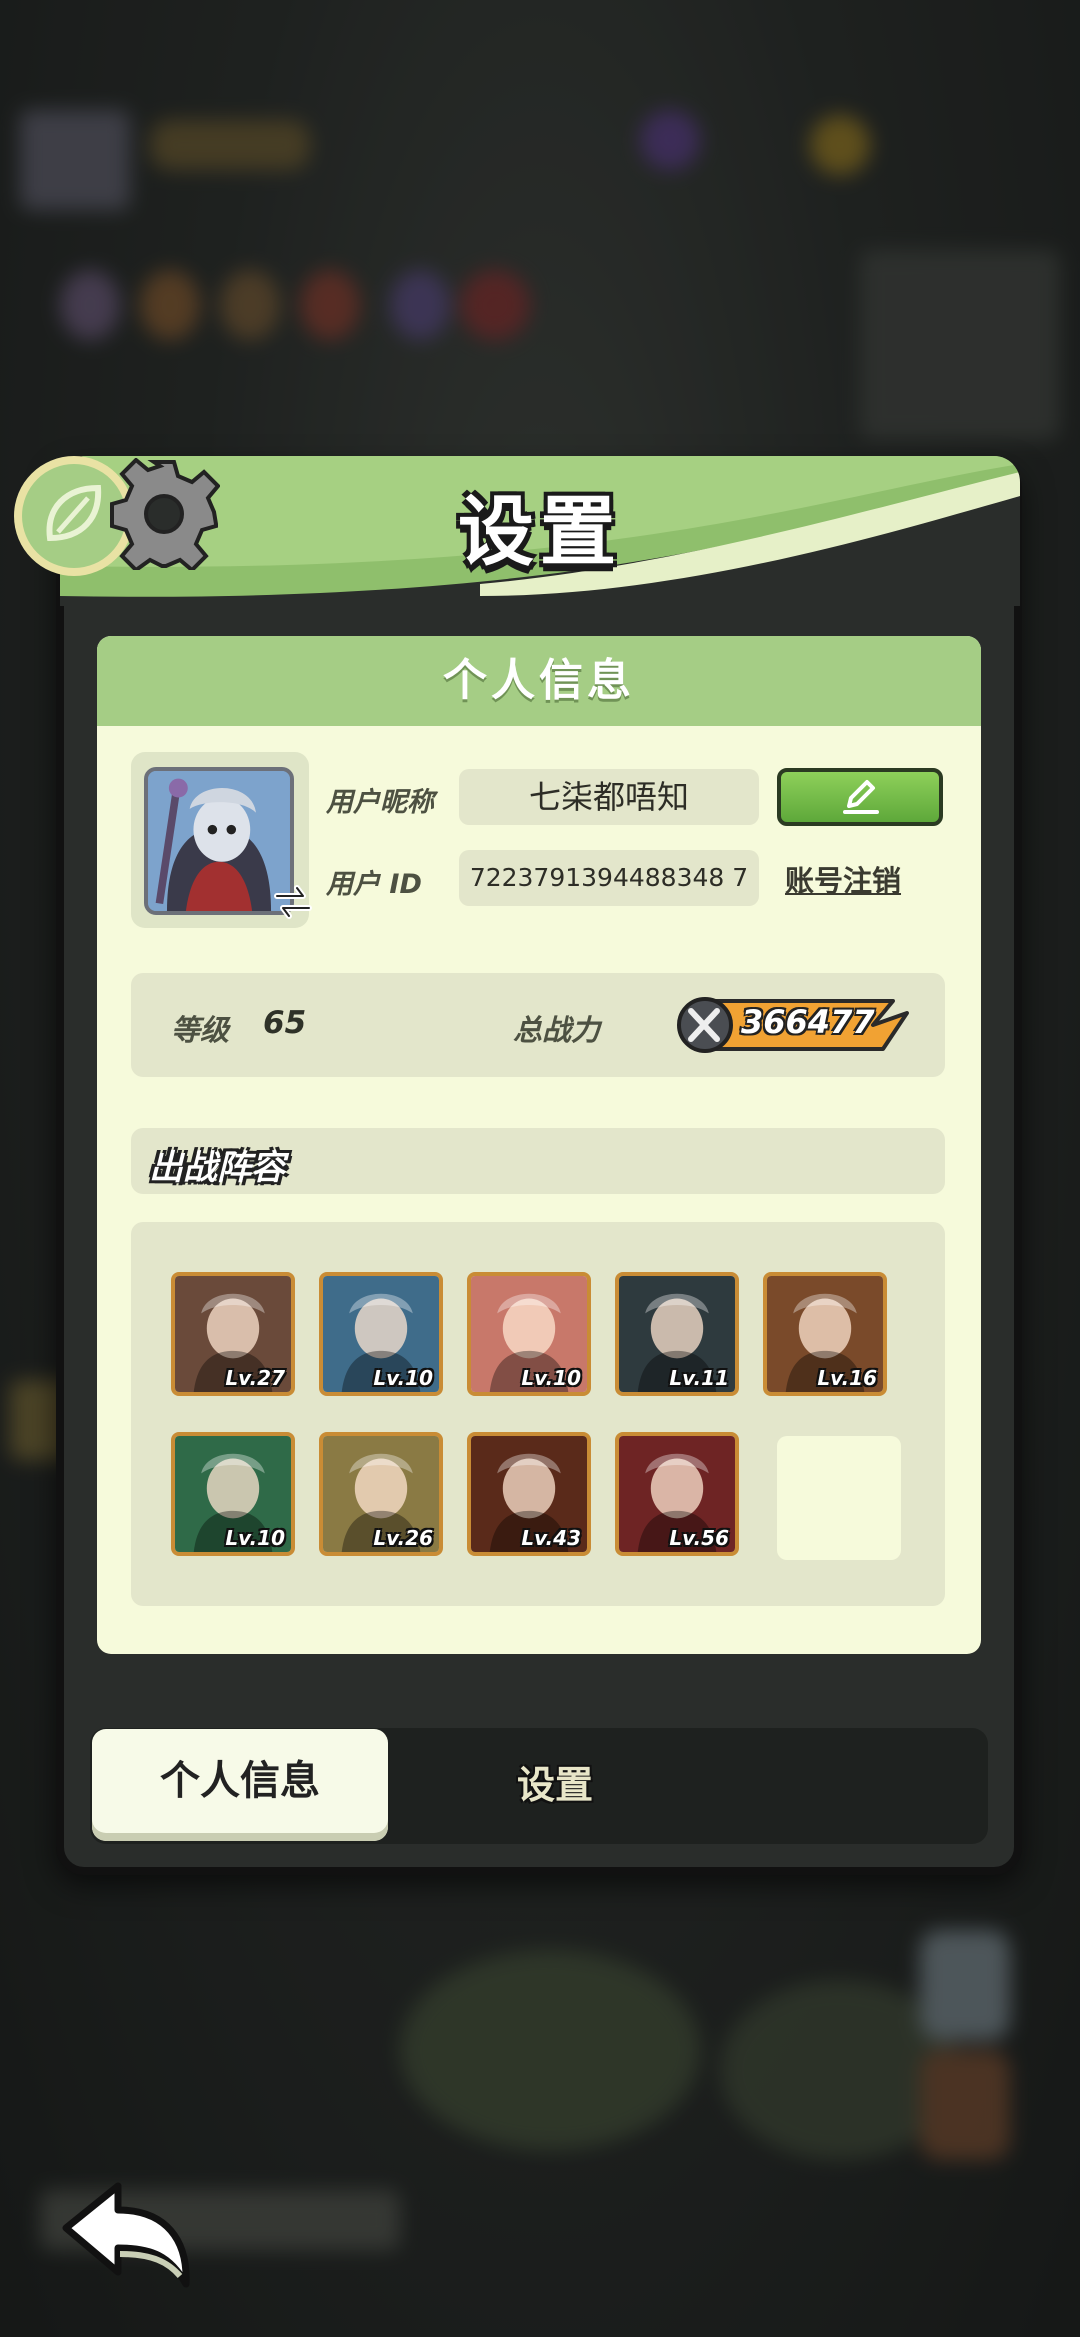 This screenshot has height=2337, width=1080. What do you see at coordinates (380, 802) in the screenshot?
I see `nickname-label: 用户昵称` at bounding box center [380, 802].